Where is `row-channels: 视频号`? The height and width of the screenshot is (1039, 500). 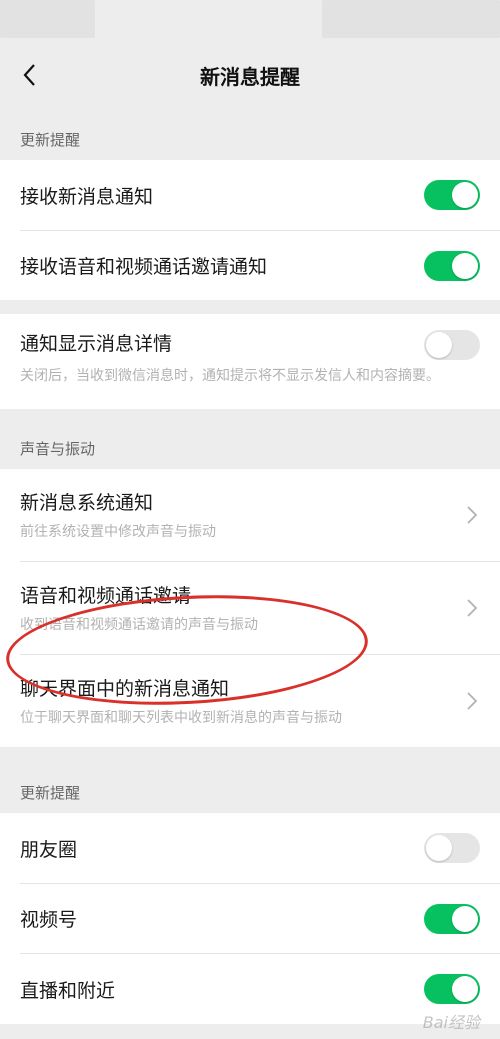 row-channels: 视频号 is located at coordinates (250, 918).